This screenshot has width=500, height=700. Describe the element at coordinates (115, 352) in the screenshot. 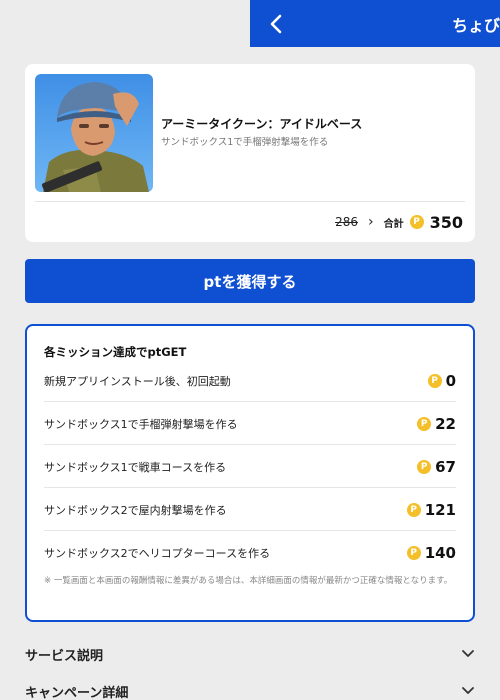

I see `mission-header: 各ミッション達成でptGET` at that location.